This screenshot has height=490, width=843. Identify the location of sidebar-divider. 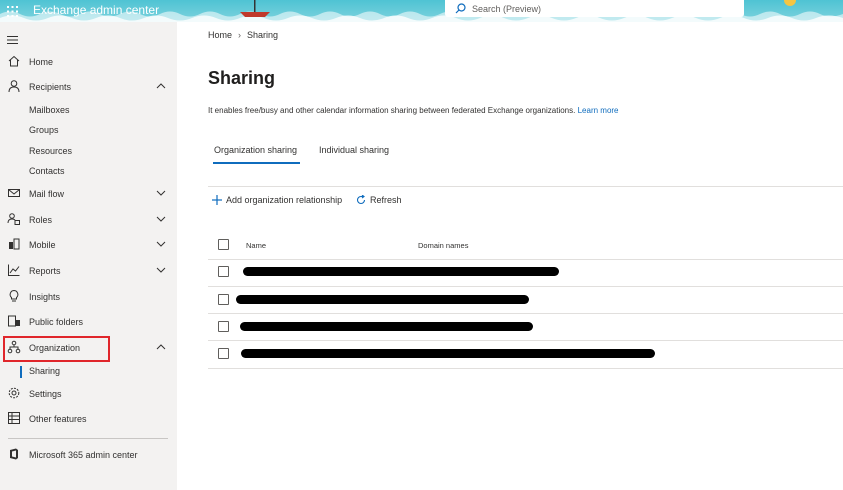
(88, 438).